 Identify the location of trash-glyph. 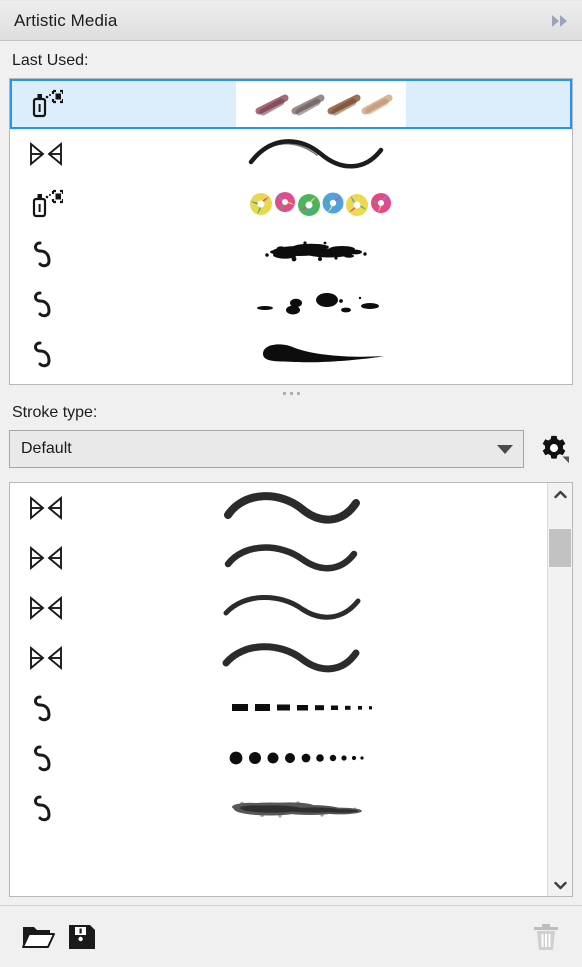
(546, 936).